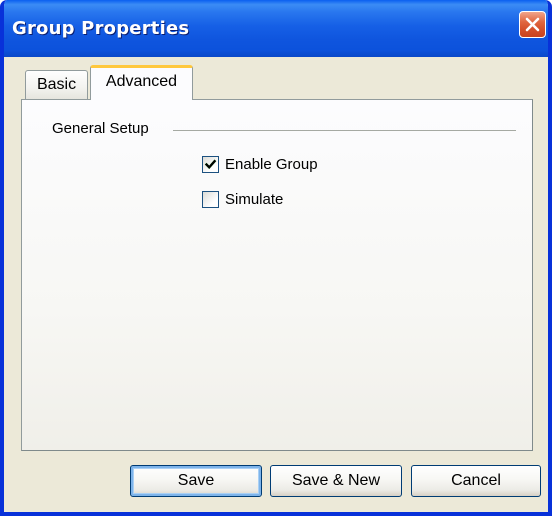 The height and width of the screenshot is (516, 552). I want to click on checkmark-icon, so click(210, 164).